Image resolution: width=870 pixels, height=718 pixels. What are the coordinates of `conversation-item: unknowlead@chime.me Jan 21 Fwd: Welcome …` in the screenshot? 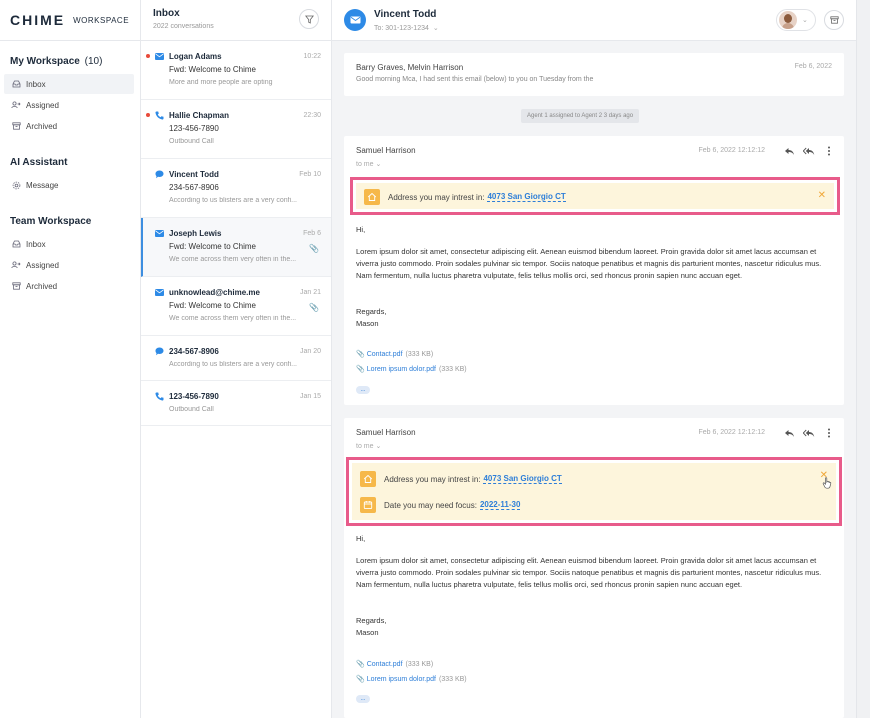 It's located at (236, 306).